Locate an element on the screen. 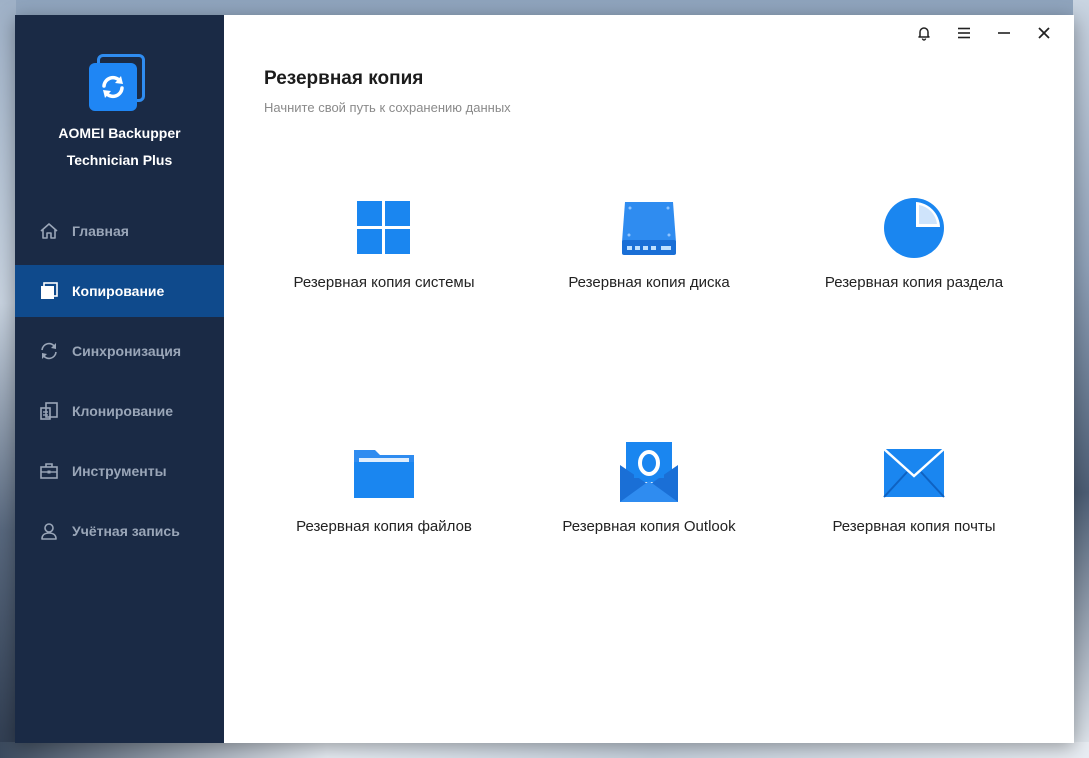 This screenshot has width=1089, height=758. sidebar-item-label: Клонирование is located at coordinates (123, 411).